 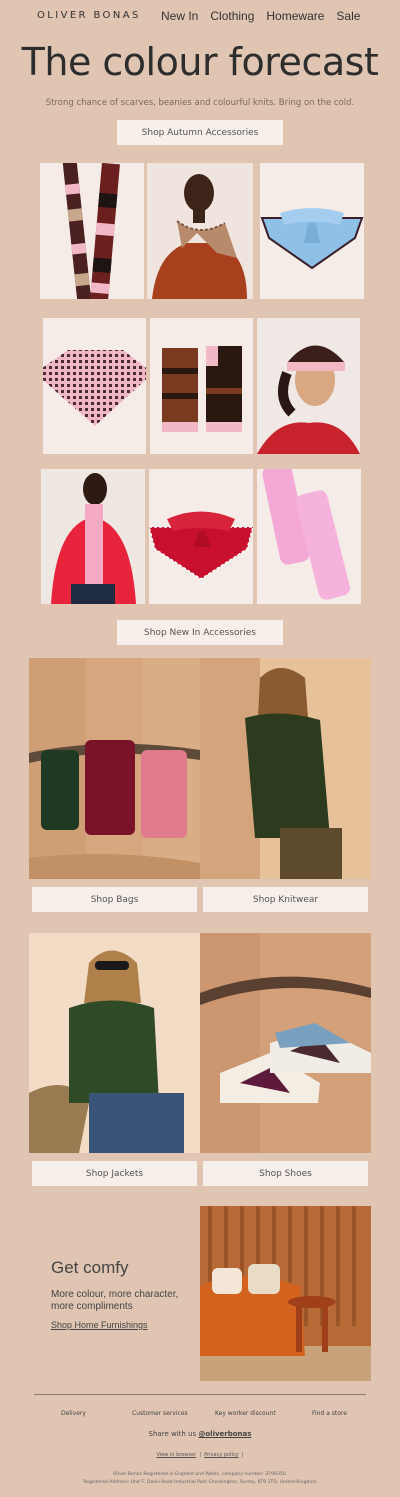 I want to click on footer-link-find-a-store: Find a store, so click(x=329, y=1413).